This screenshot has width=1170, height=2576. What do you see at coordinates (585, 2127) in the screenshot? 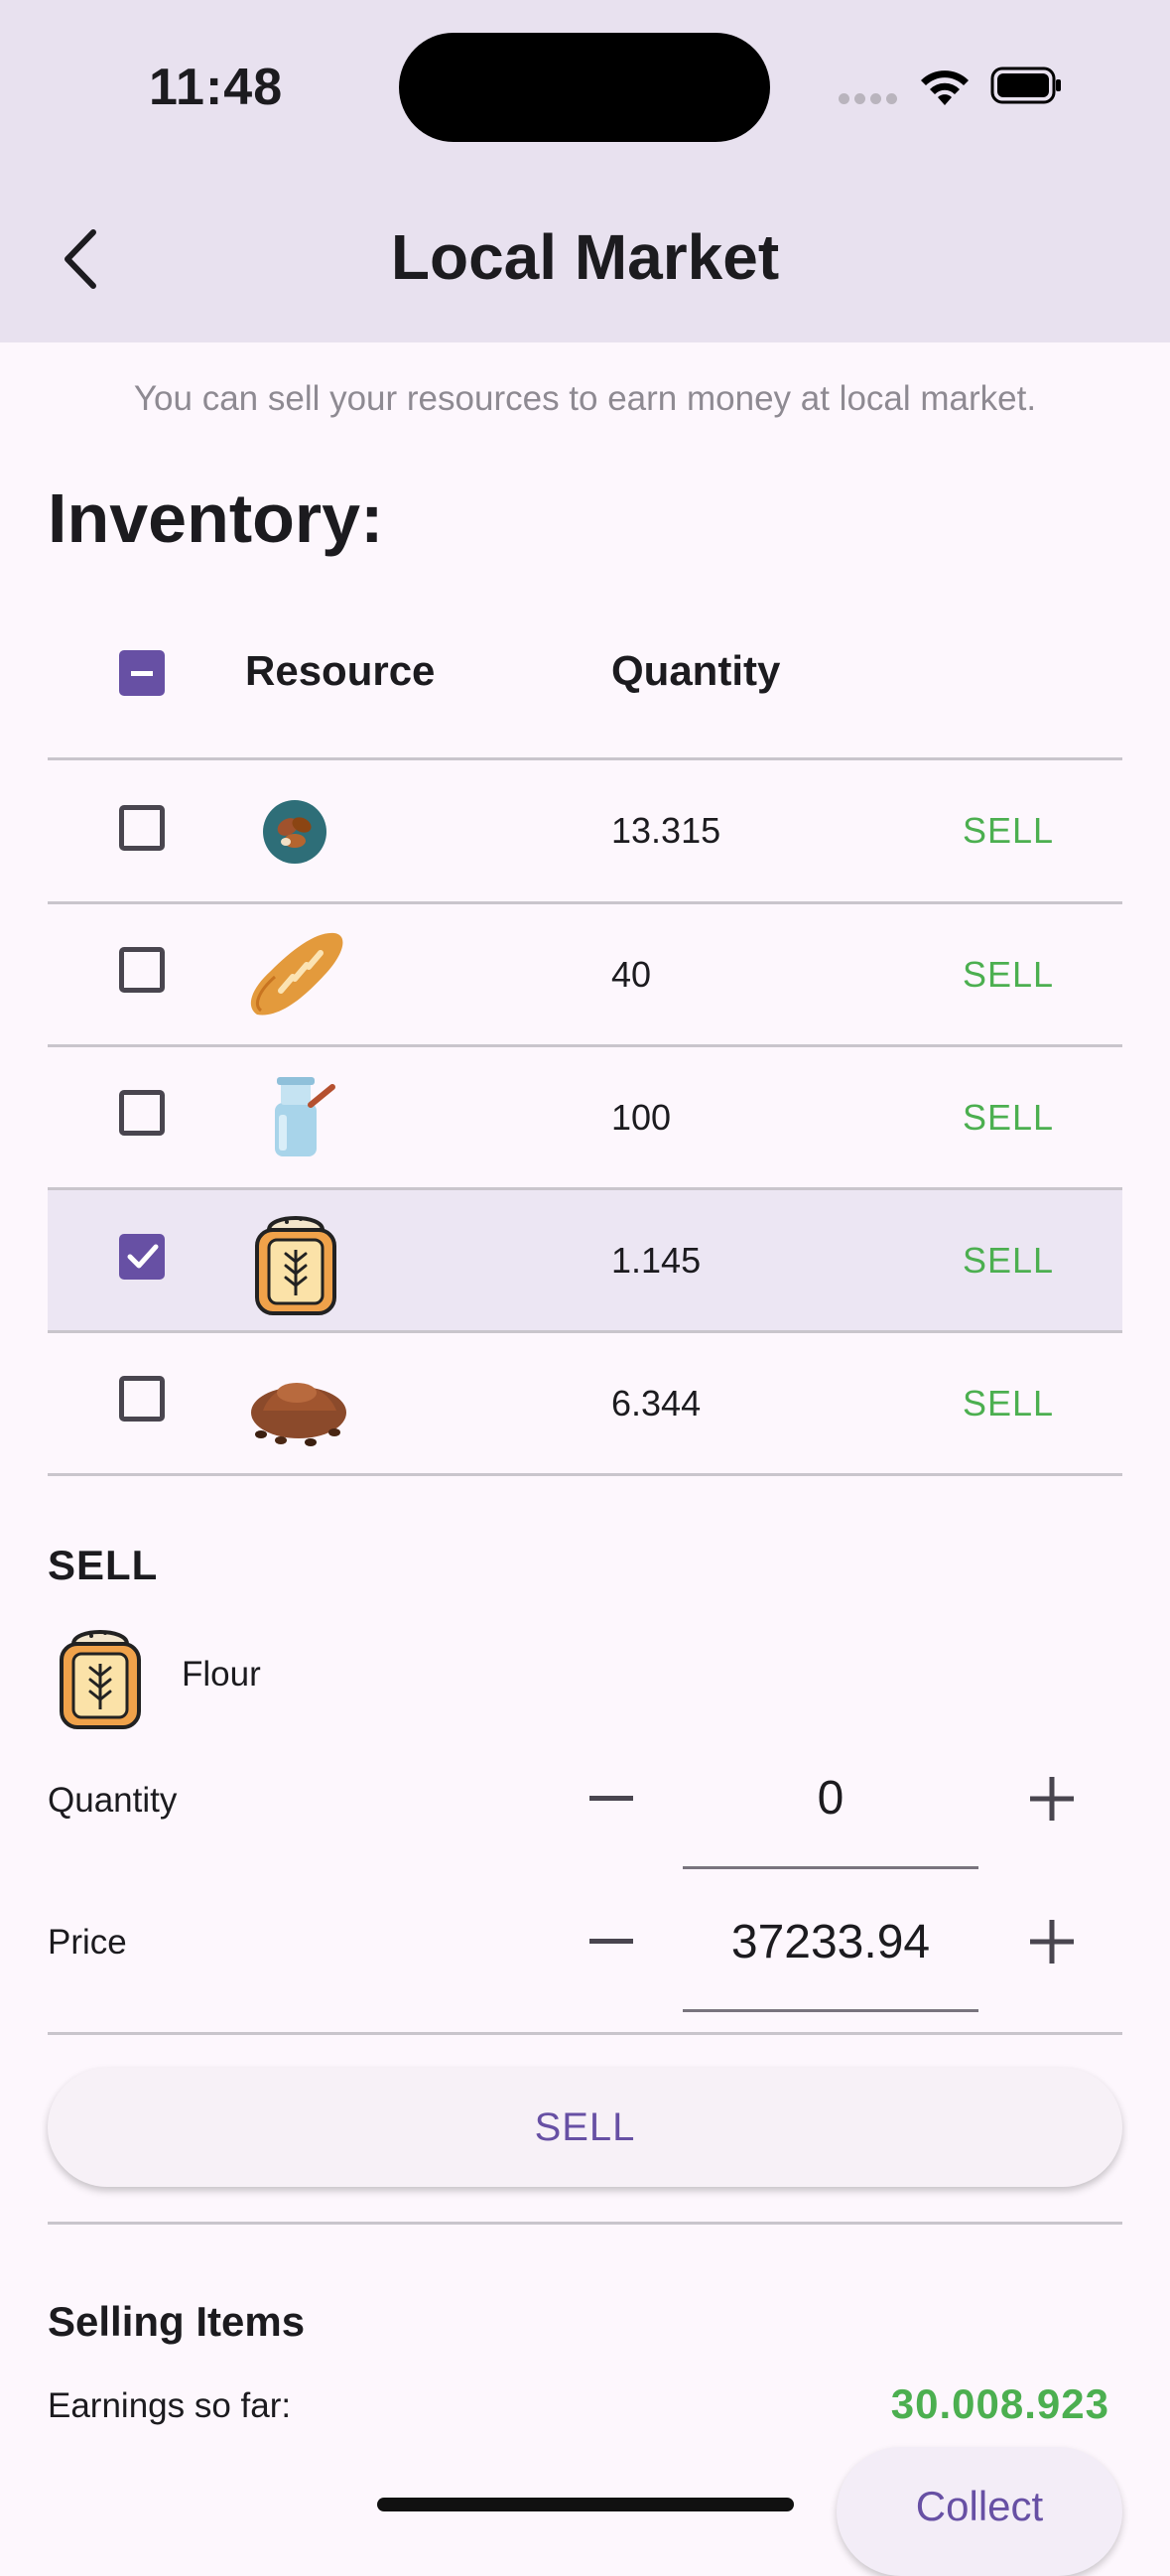
I see `sell-button: SELL` at bounding box center [585, 2127].